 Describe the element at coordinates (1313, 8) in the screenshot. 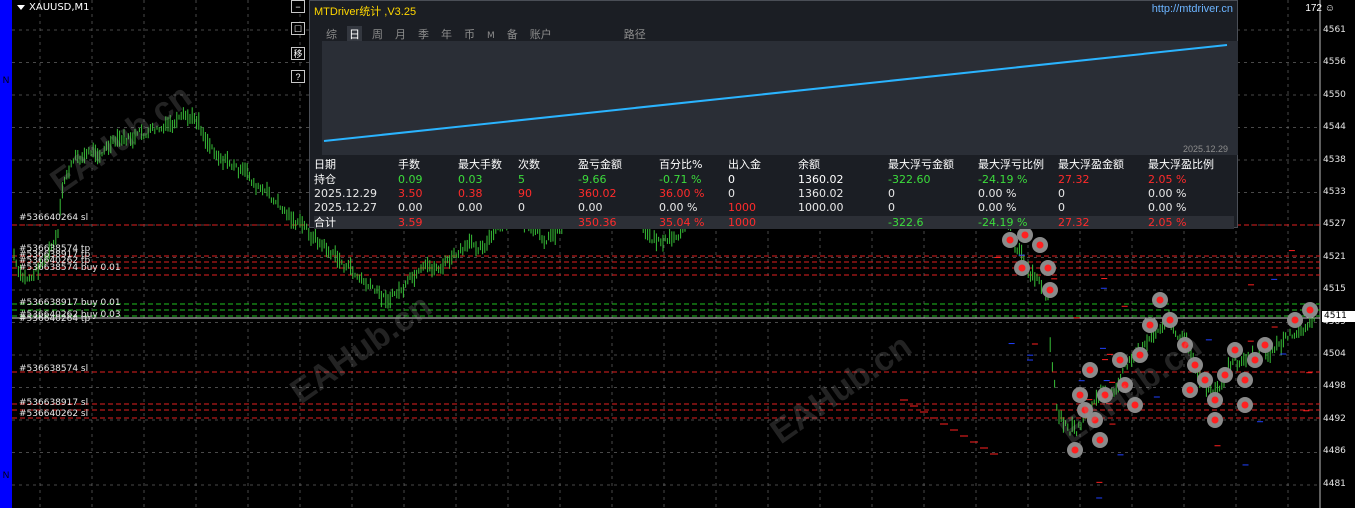

I see `corner-count: 172` at that location.